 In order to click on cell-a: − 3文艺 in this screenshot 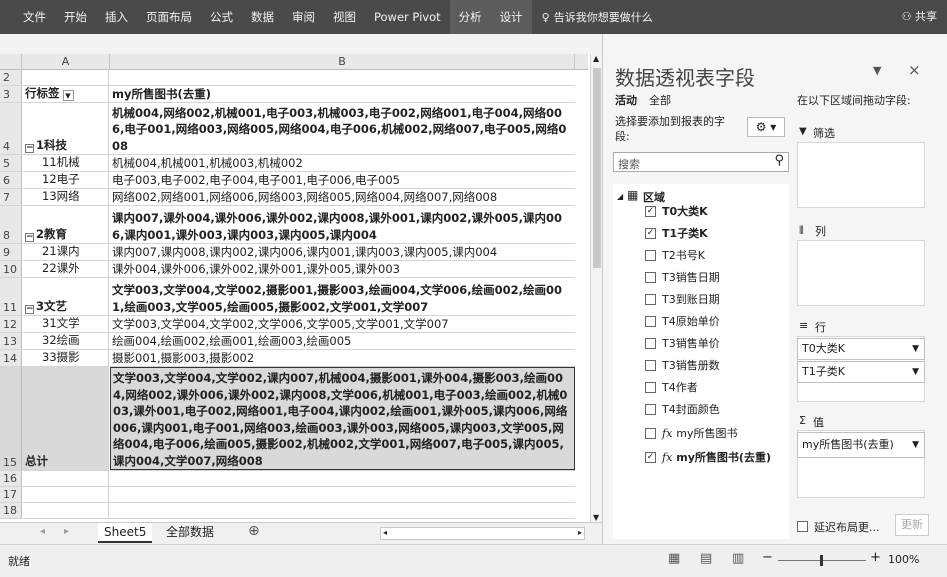, I will do `click(65, 296)`.